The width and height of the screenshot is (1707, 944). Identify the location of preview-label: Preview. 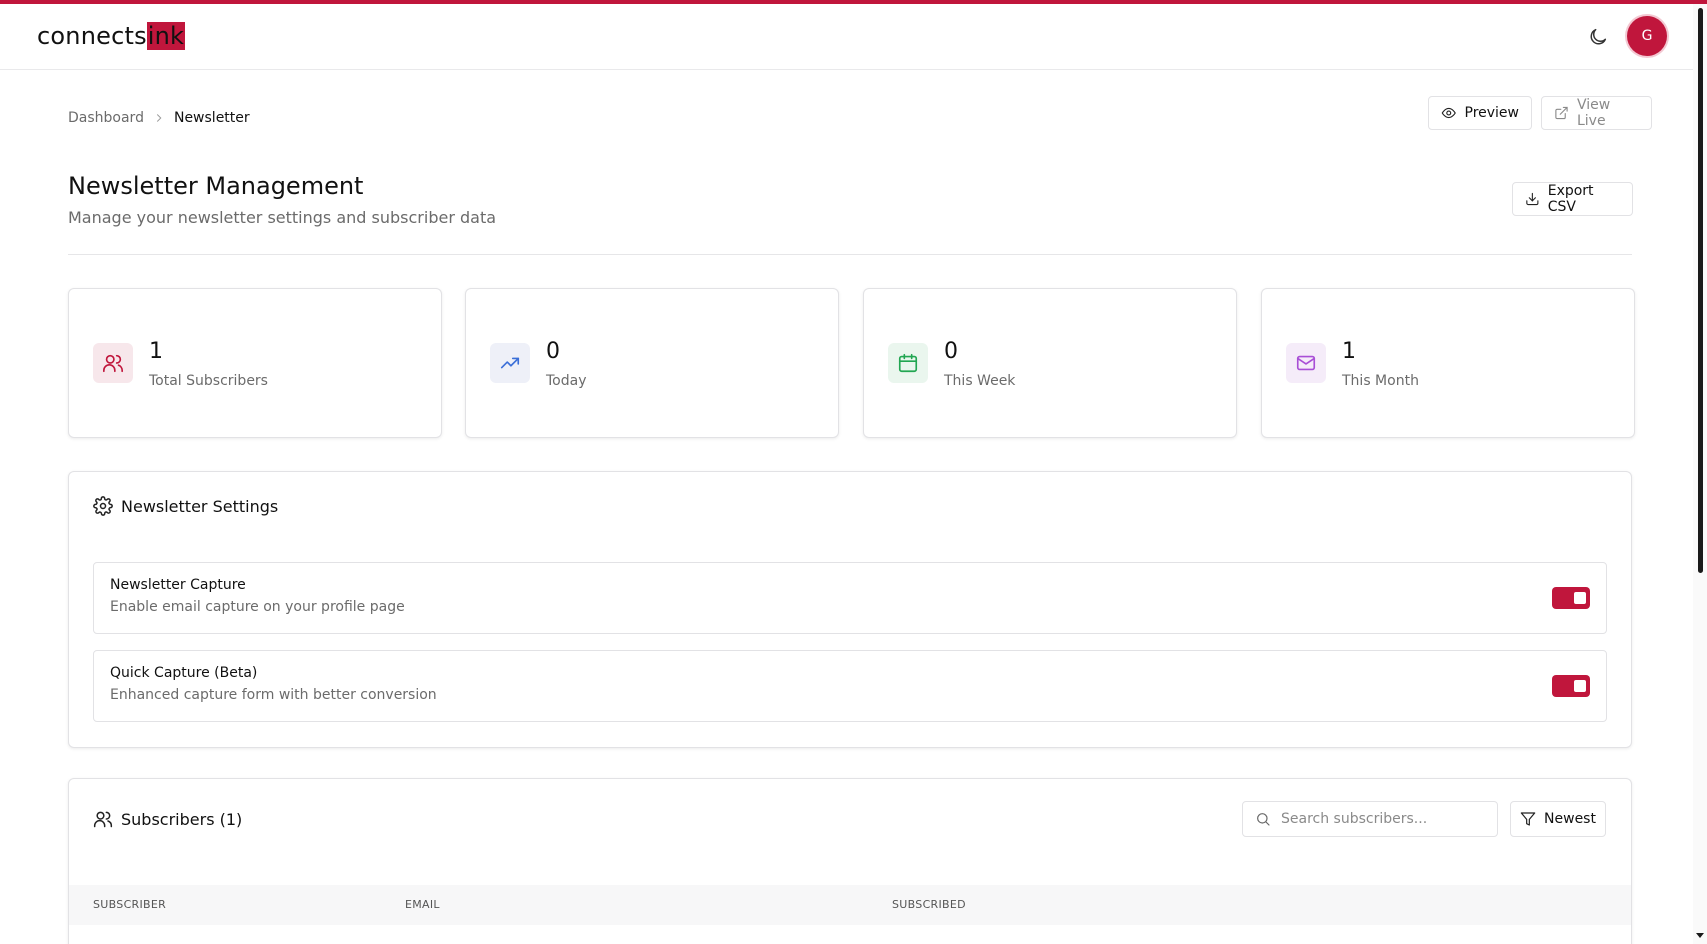
(1492, 113).